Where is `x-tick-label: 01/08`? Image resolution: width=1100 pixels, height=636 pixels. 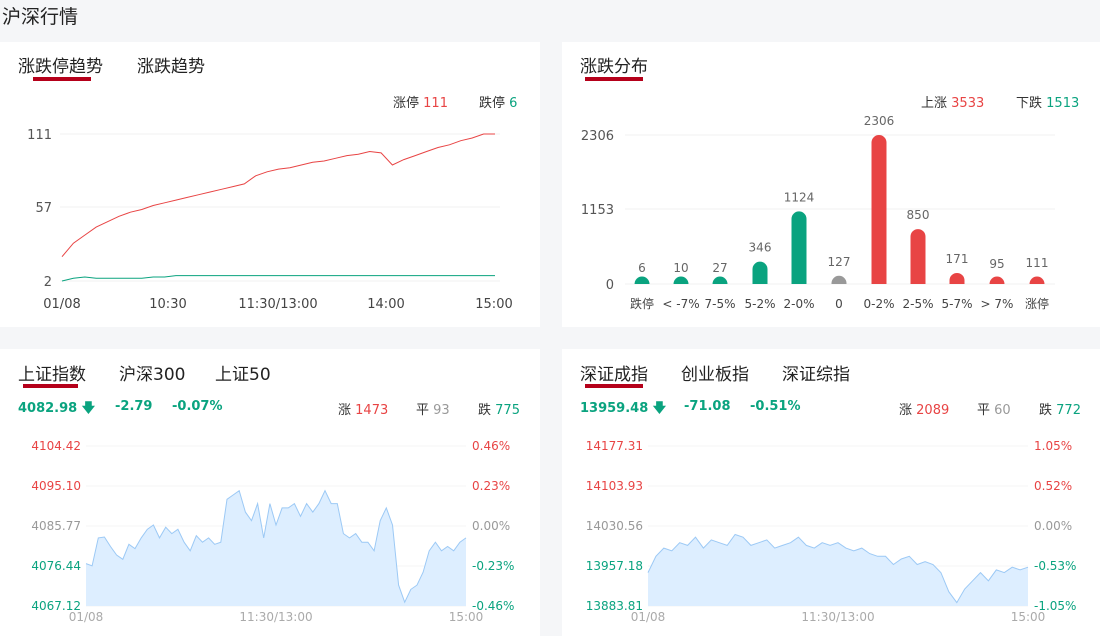 x-tick-label: 01/08 is located at coordinates (648, 617).